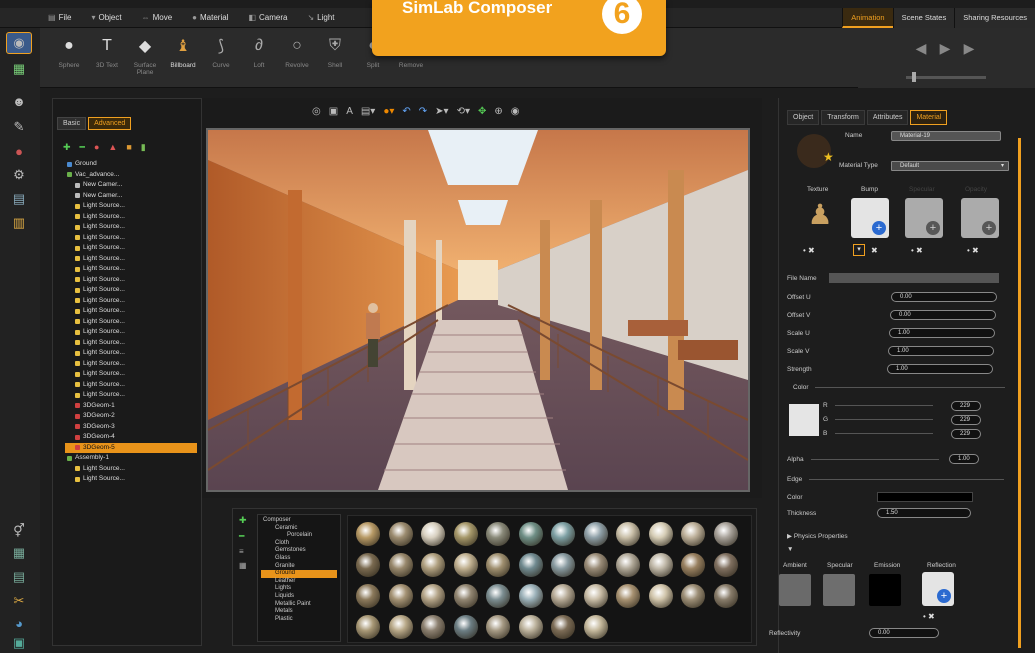  What do you see at coordinates (210, 17) in the screenshot?
I see `menu-item-material: ● Material` at bounding box center [210, 17].